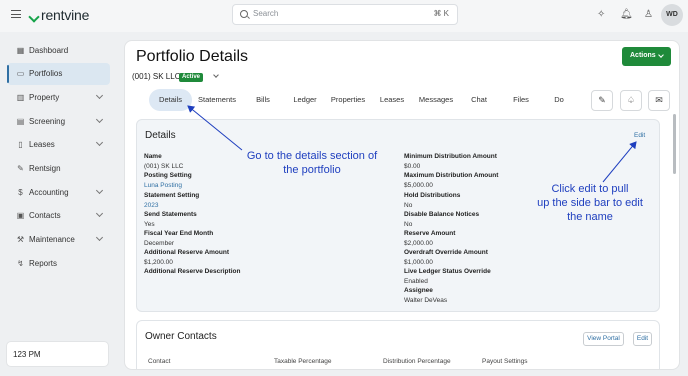 This screenshot has height=376, width=688. What do you see at coordinates (215, 128) in the screenshot?
I see `details-annotation-arrow` at bounding box center [215, 128].